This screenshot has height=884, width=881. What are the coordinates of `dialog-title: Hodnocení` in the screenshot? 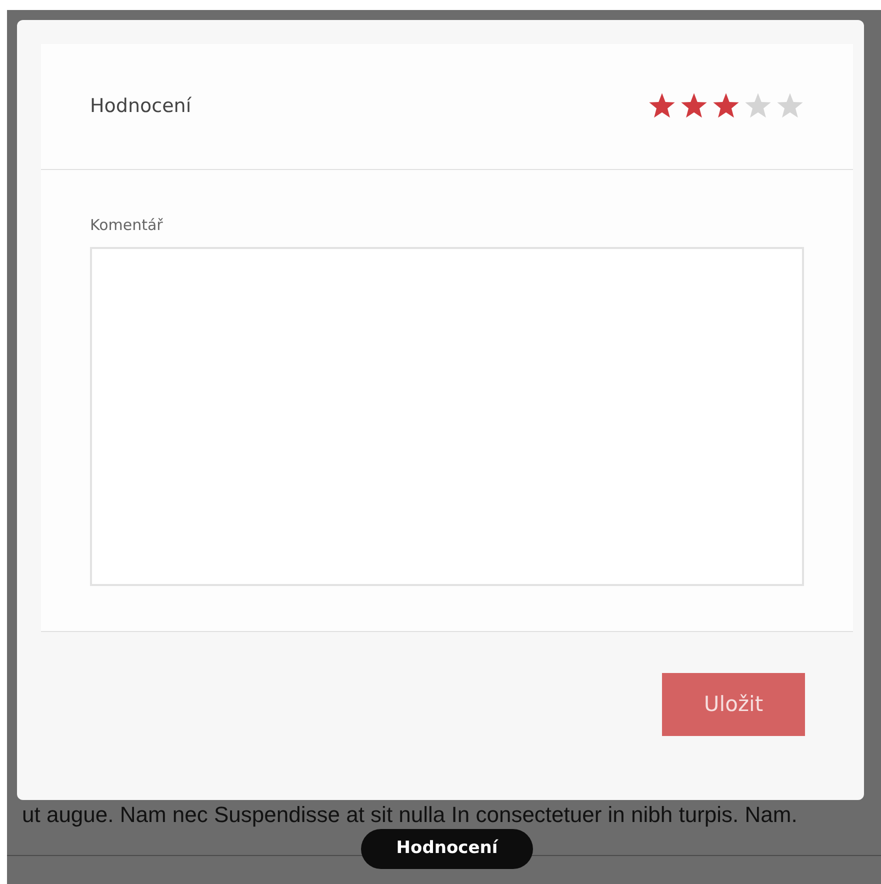 It's located at (141, 107).